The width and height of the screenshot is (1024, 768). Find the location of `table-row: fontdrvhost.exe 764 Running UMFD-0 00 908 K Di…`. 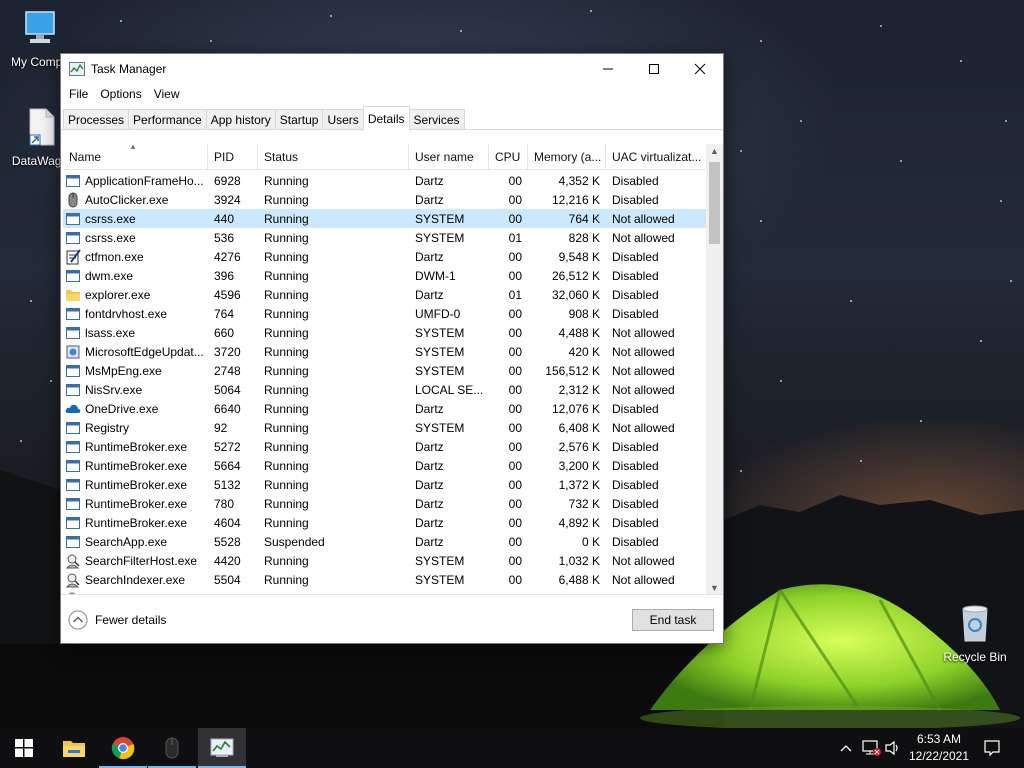

table-row: fontdrvhost.exe 764 Running UMFD-0 00 908 K Di… is located at coordinates (385, 313).